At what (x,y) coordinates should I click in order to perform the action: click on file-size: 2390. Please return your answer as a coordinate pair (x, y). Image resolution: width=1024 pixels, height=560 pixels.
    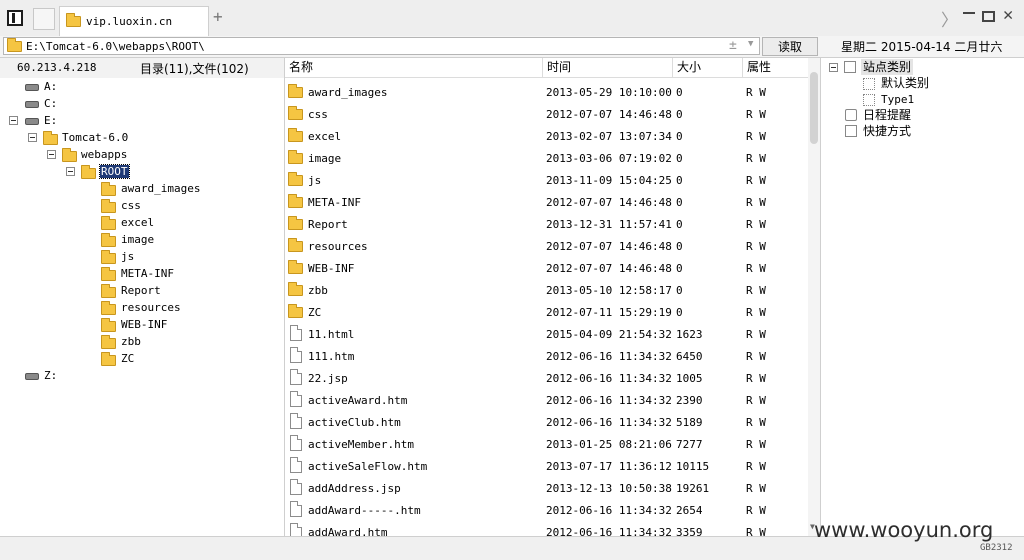
    Looking at the image, I should click on (689, 400).